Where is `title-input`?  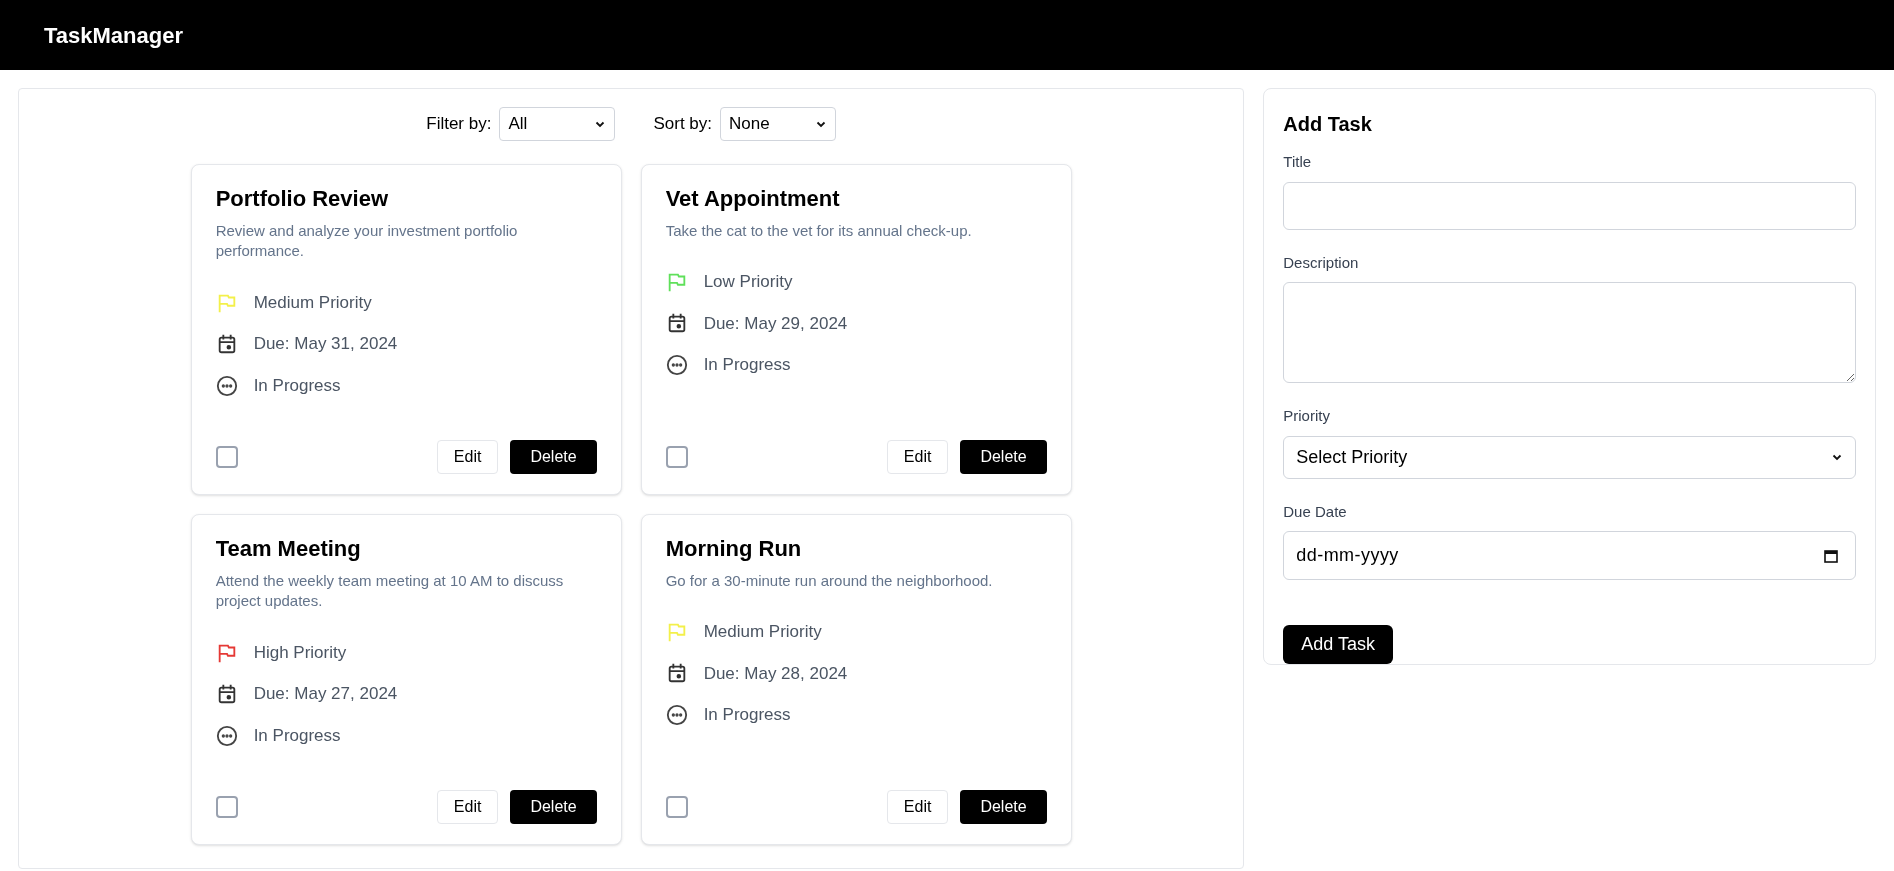
title-input is located at coordinates (1569, 205).